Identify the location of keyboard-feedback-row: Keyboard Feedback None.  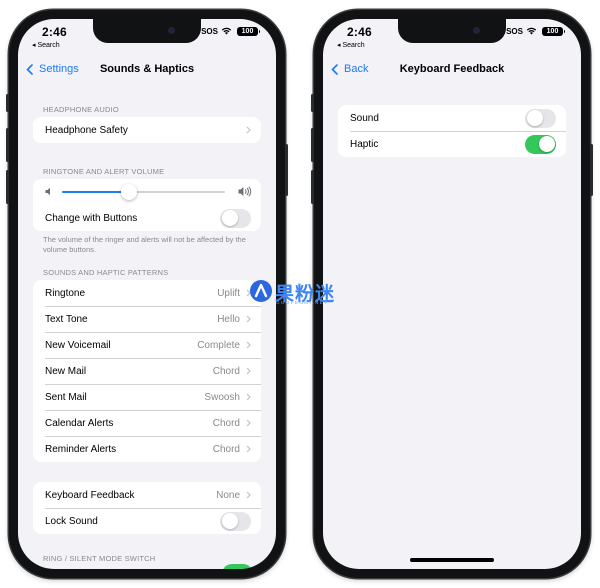
(147, 495).